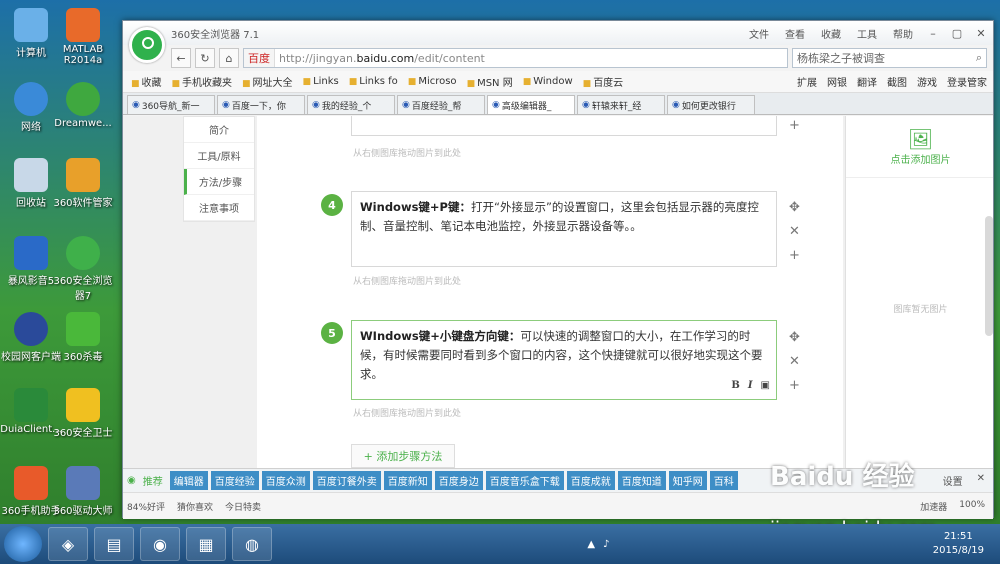 This screenshot has width=1000, height=564. Describe the element at coordinates (735, 385) in the screenshot. I see `bold-icon: B` at that location.